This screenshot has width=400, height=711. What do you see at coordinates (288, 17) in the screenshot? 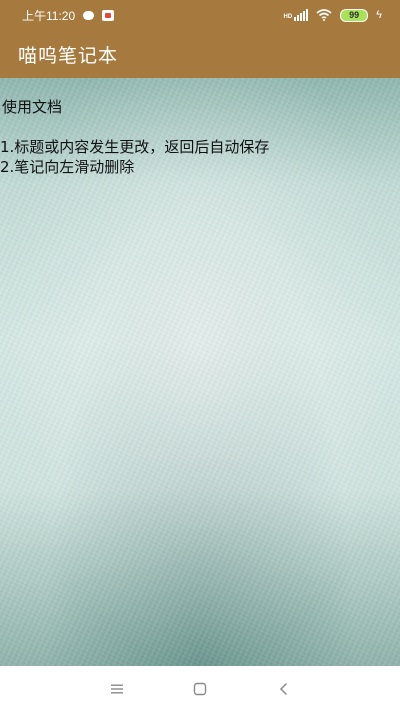
I see `hd-badge: HD` at bounding box center [288, 17].